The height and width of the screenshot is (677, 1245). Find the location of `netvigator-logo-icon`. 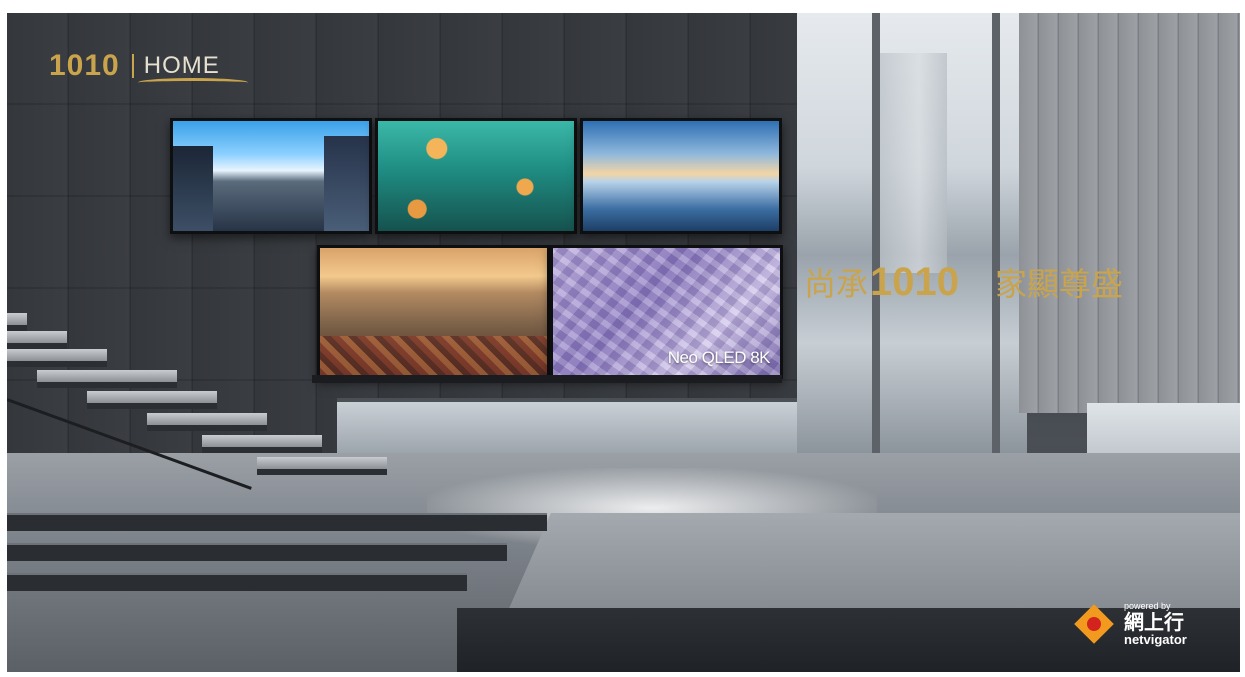

netvigator-logo-icon is located at coordinates (1094, 624).